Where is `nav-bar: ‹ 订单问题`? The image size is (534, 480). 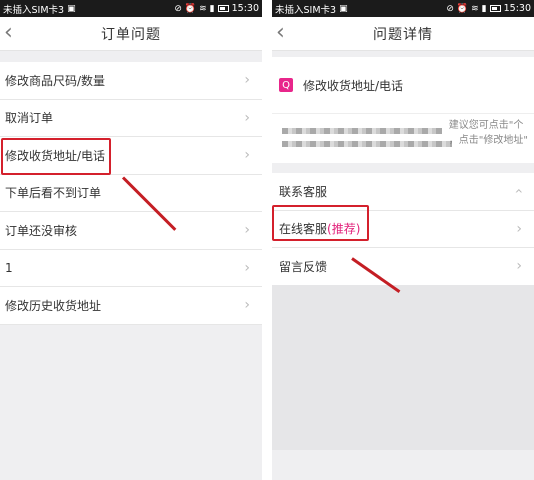
nav-bar: ‹ 订单问题 is located at coordinates (131, 34).